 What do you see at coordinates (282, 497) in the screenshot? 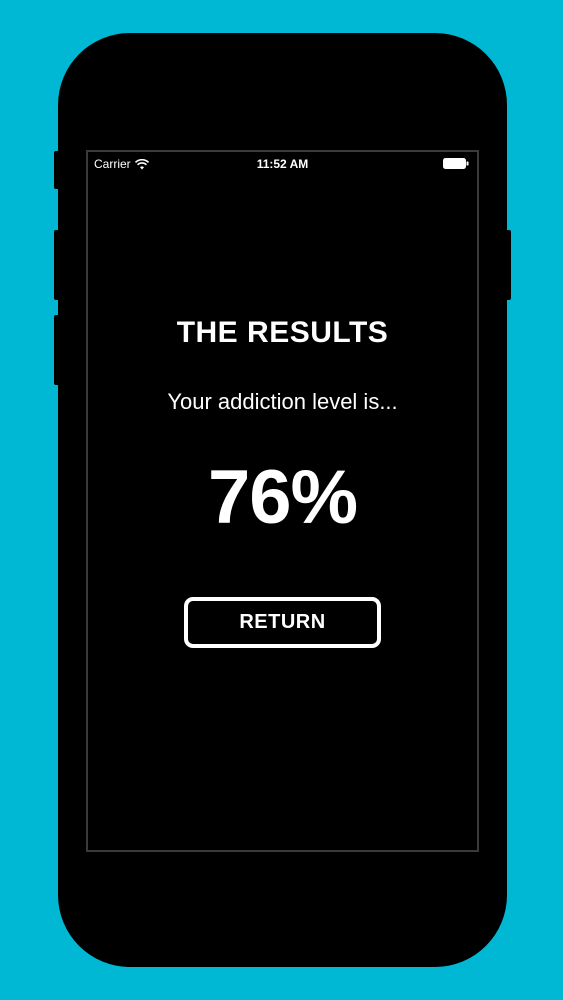
I see `addiction-percentage: 76%` at bounding box center [282, 497].